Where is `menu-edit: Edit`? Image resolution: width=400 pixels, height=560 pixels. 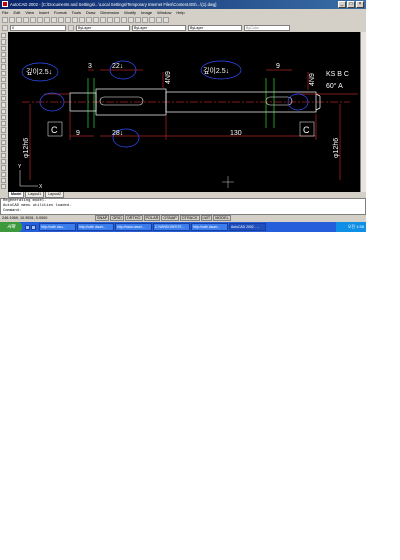
menu-edit: Edit is located at coordinates (16, 12).